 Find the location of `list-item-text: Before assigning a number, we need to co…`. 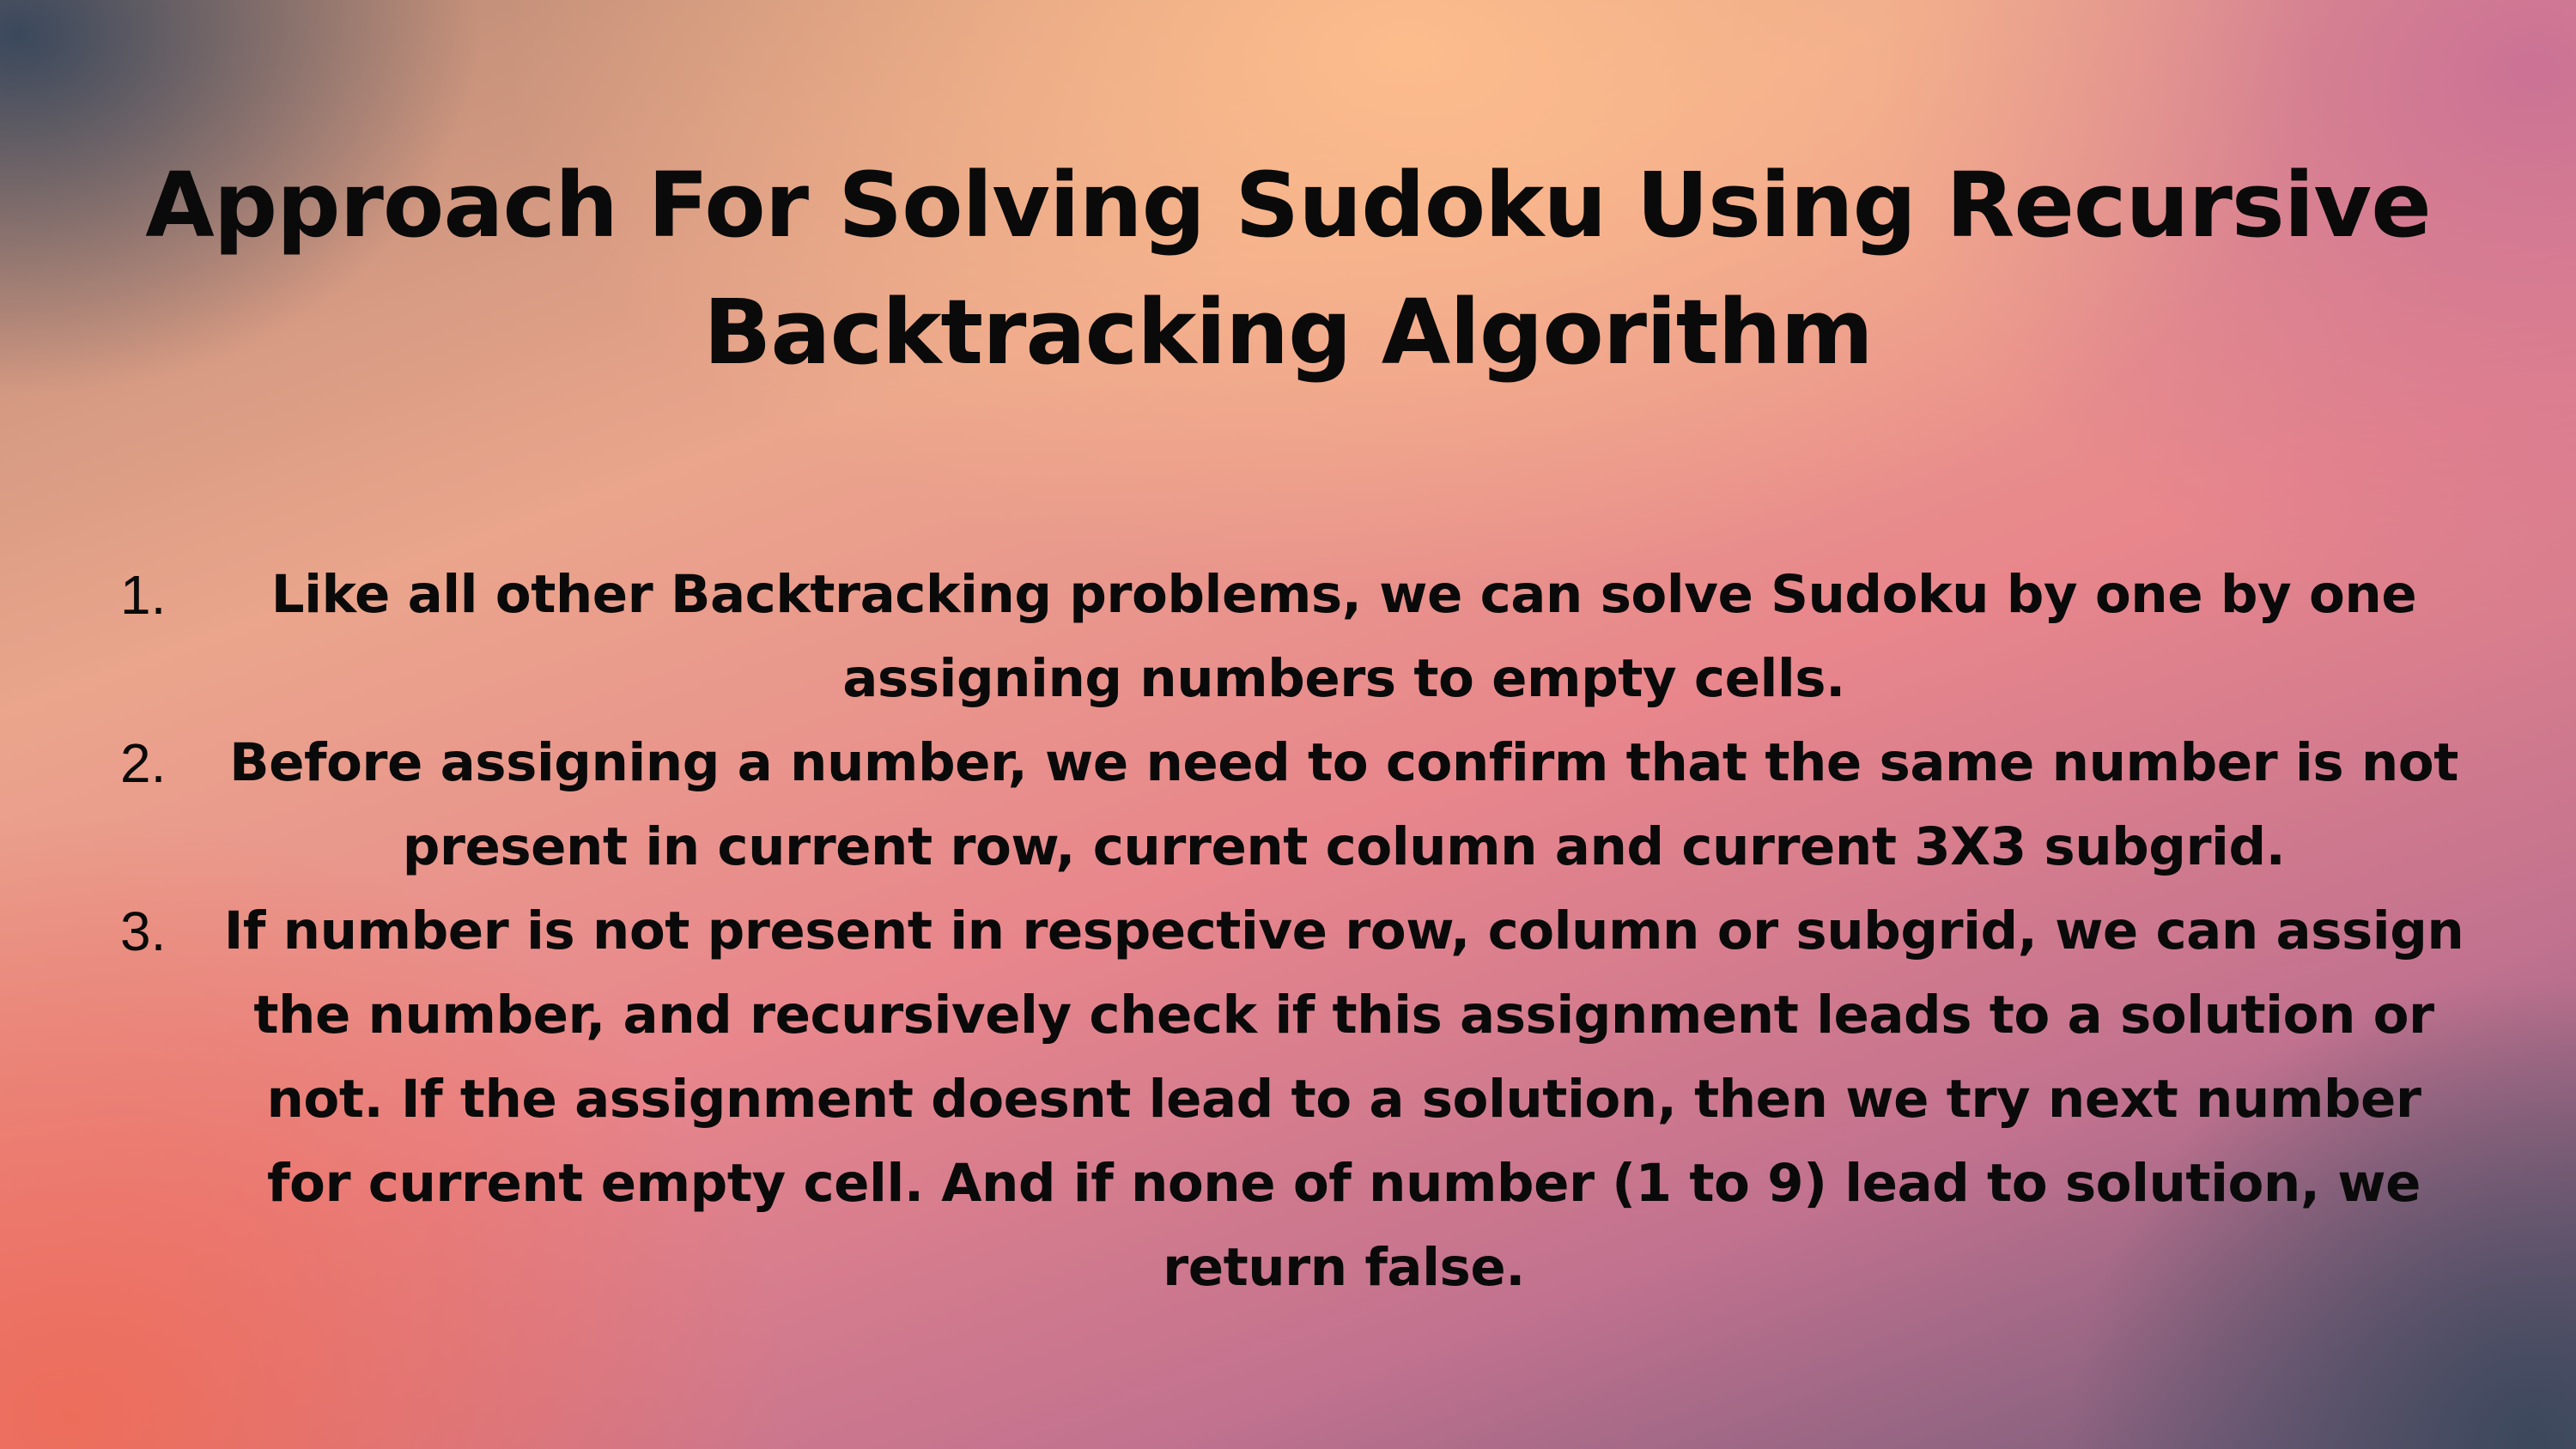

list-item-text: Before assigning a number, we need to co… is located at coordinates (1343, 804).